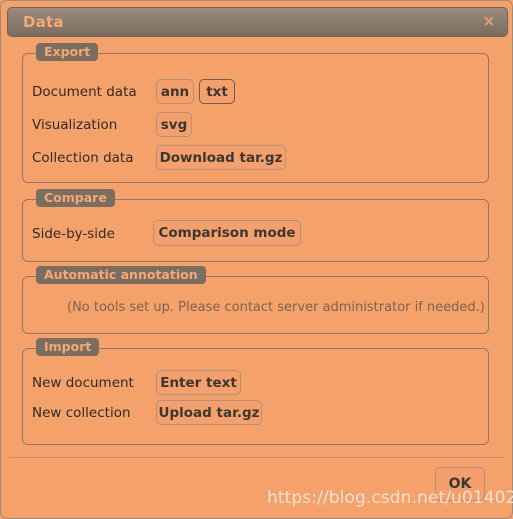 Image resolution: width=513 pixels, height=519 pixels. I want to click on export-ann-button: ann, so click(175, 91).